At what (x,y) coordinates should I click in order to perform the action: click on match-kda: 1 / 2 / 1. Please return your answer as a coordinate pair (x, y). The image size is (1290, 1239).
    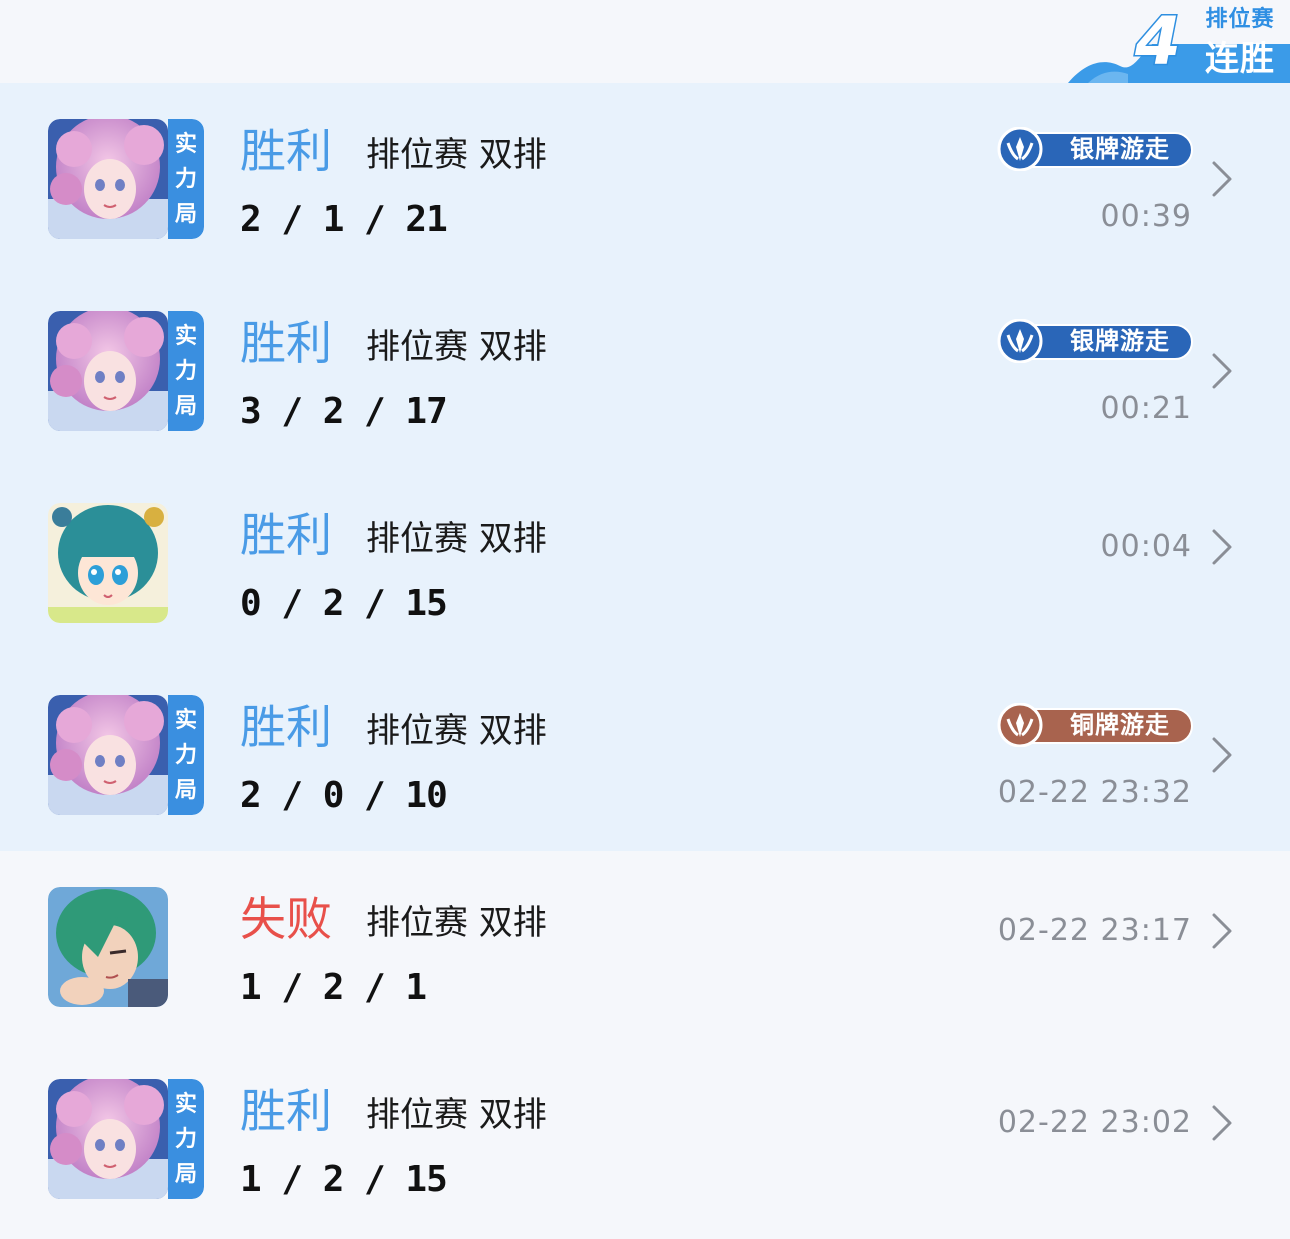
    Looking at the image, I should click on (333, 987).